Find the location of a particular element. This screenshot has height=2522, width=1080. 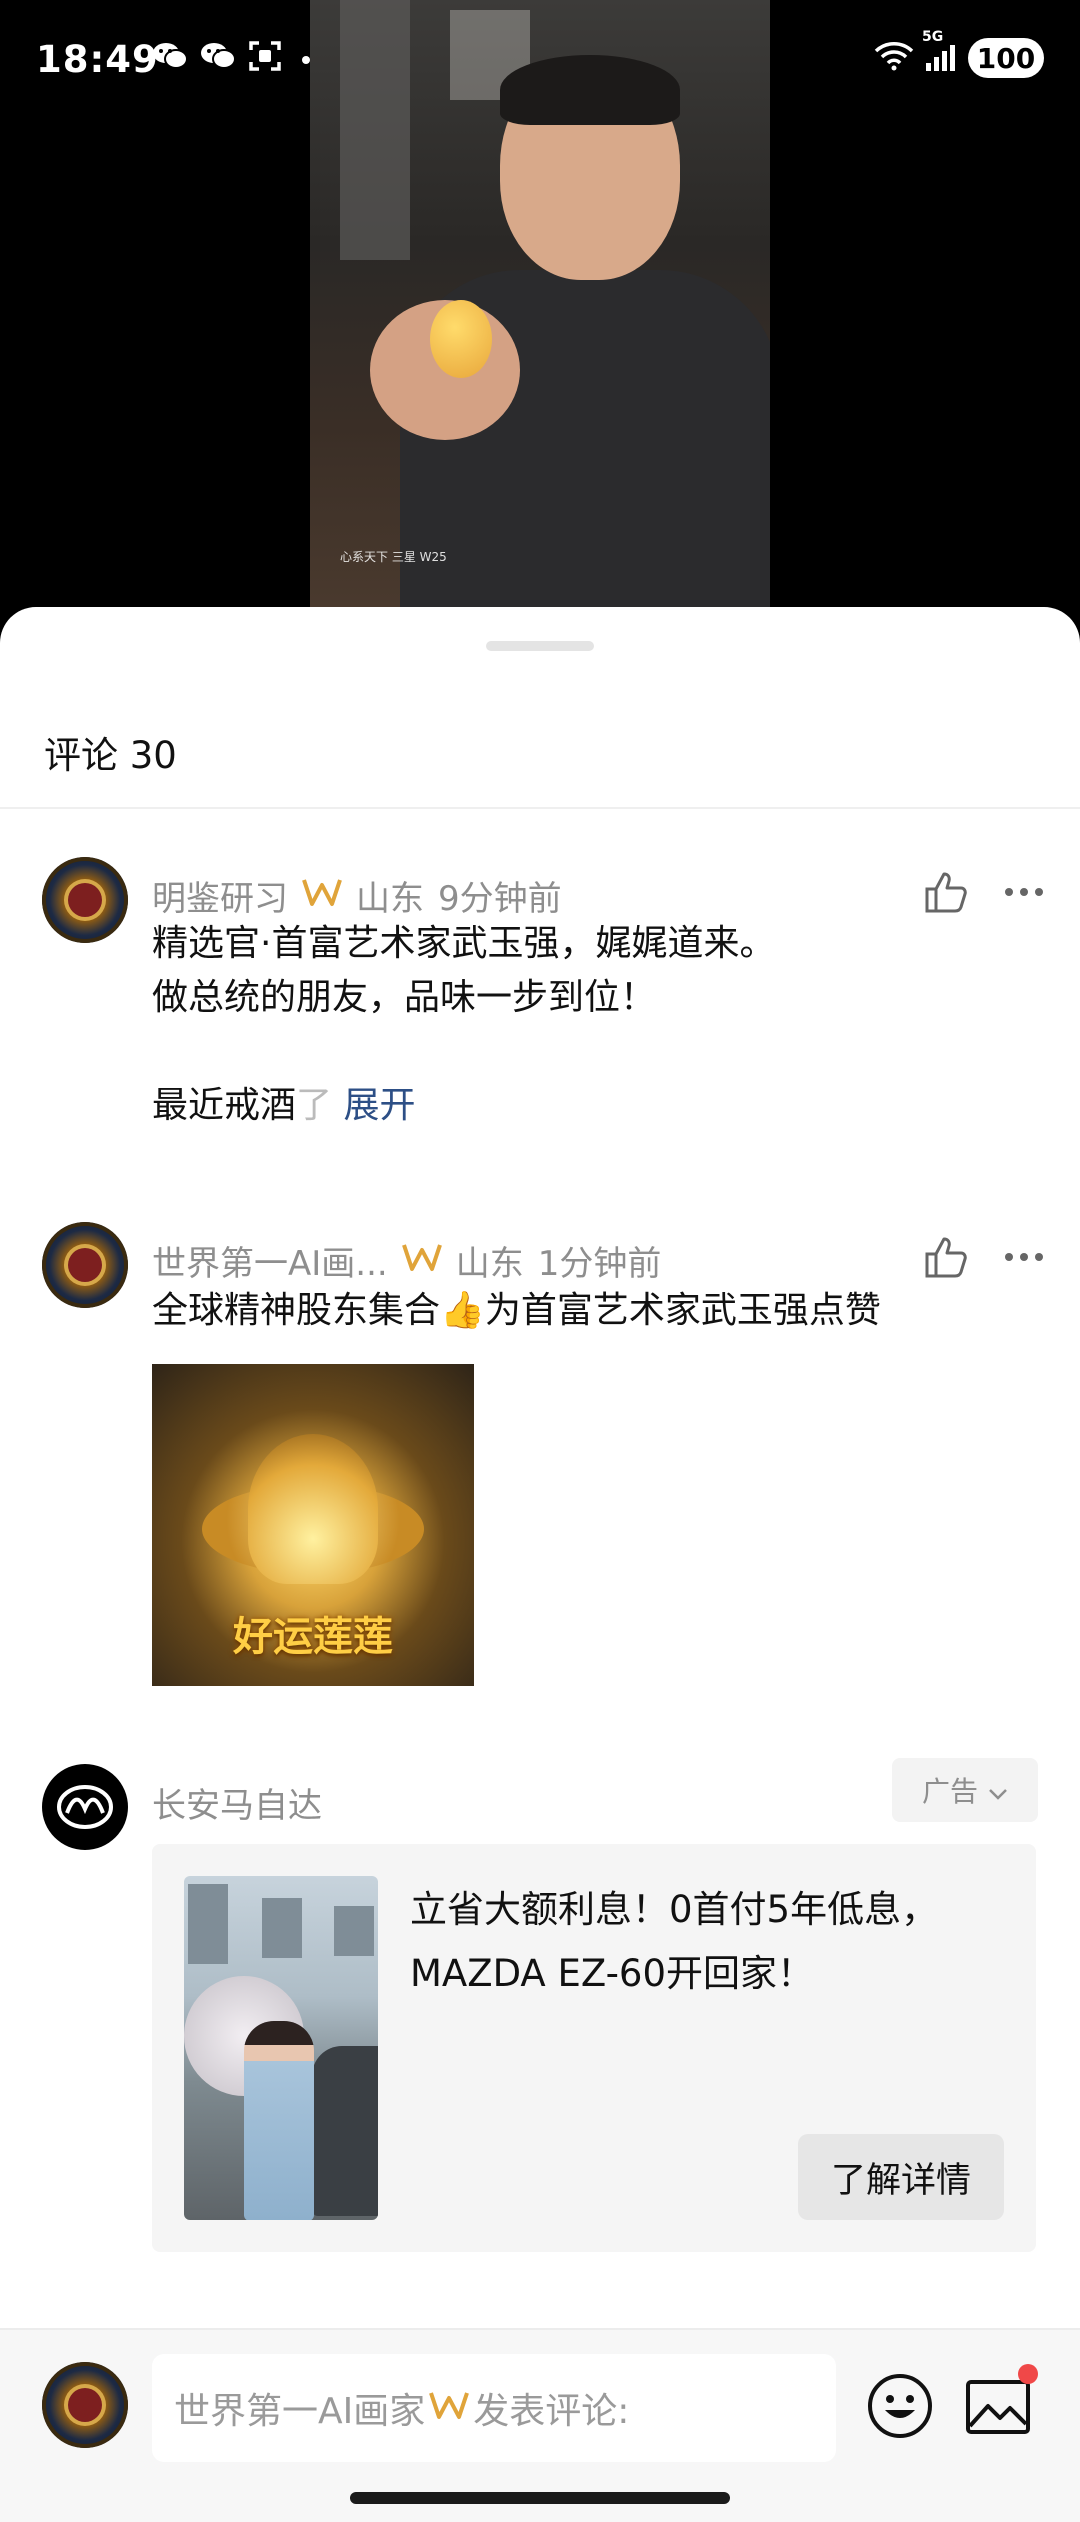

input-placeholder-user: 世界第一AI画家 is located at coordinates (300, 2411).